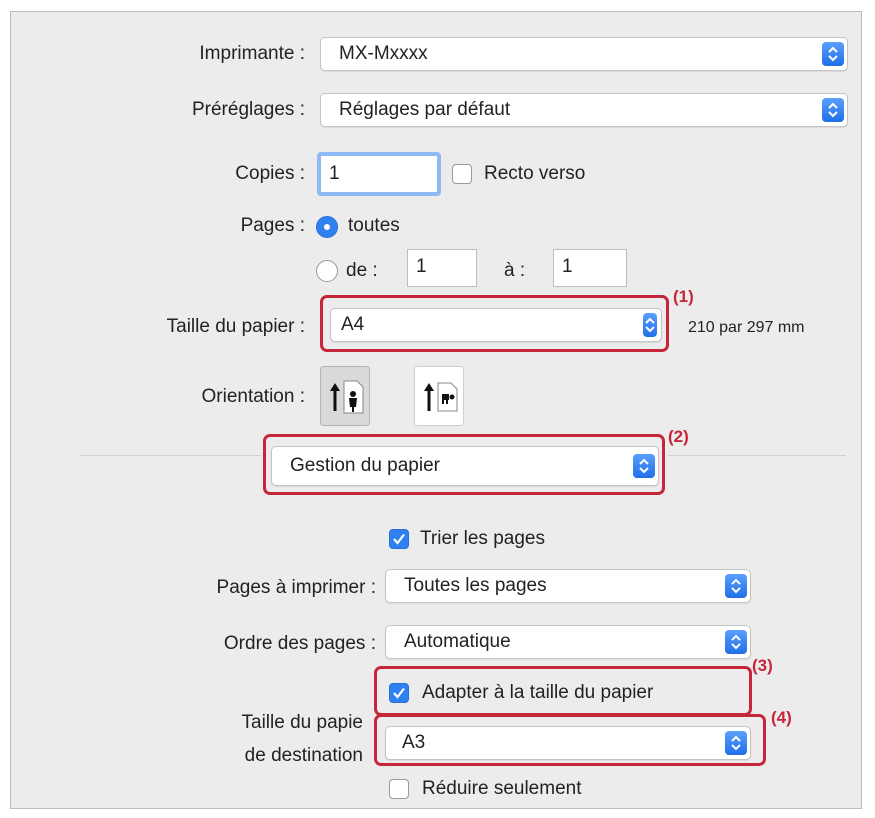  Describe the element at coordinates (383, 53) in the screenshot. I see `printer-value: MX-Mxxxx` at that location.